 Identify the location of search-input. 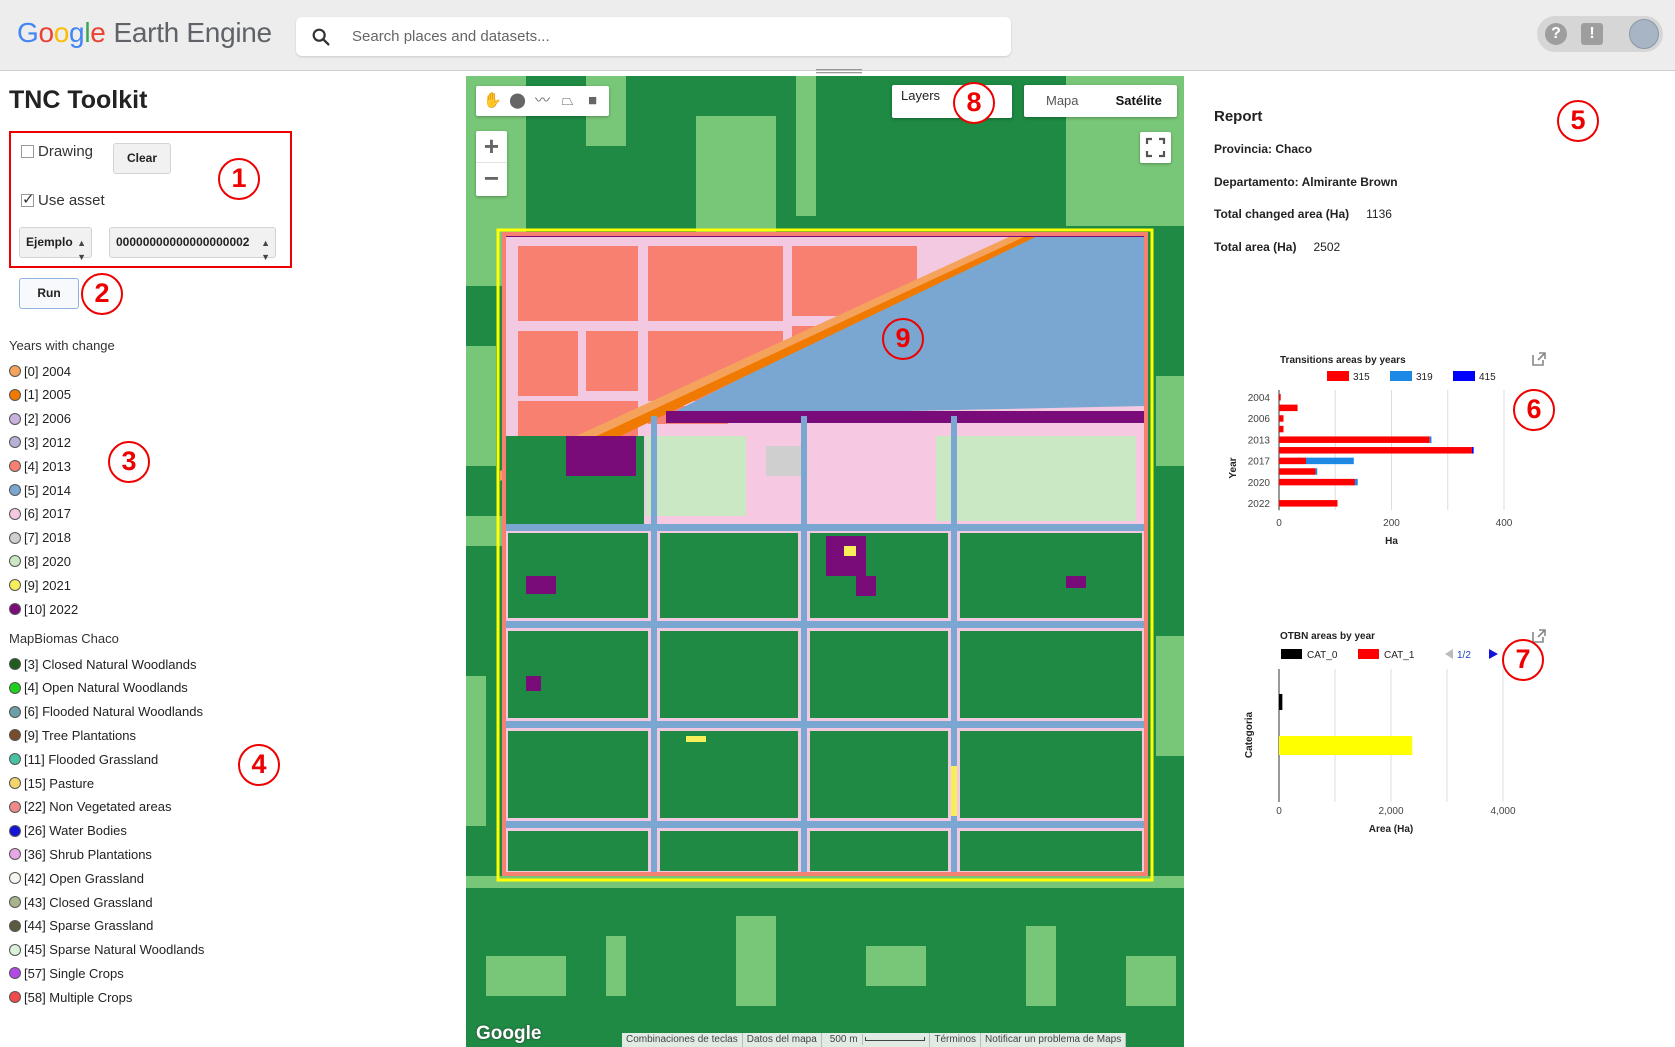
(672, 36).